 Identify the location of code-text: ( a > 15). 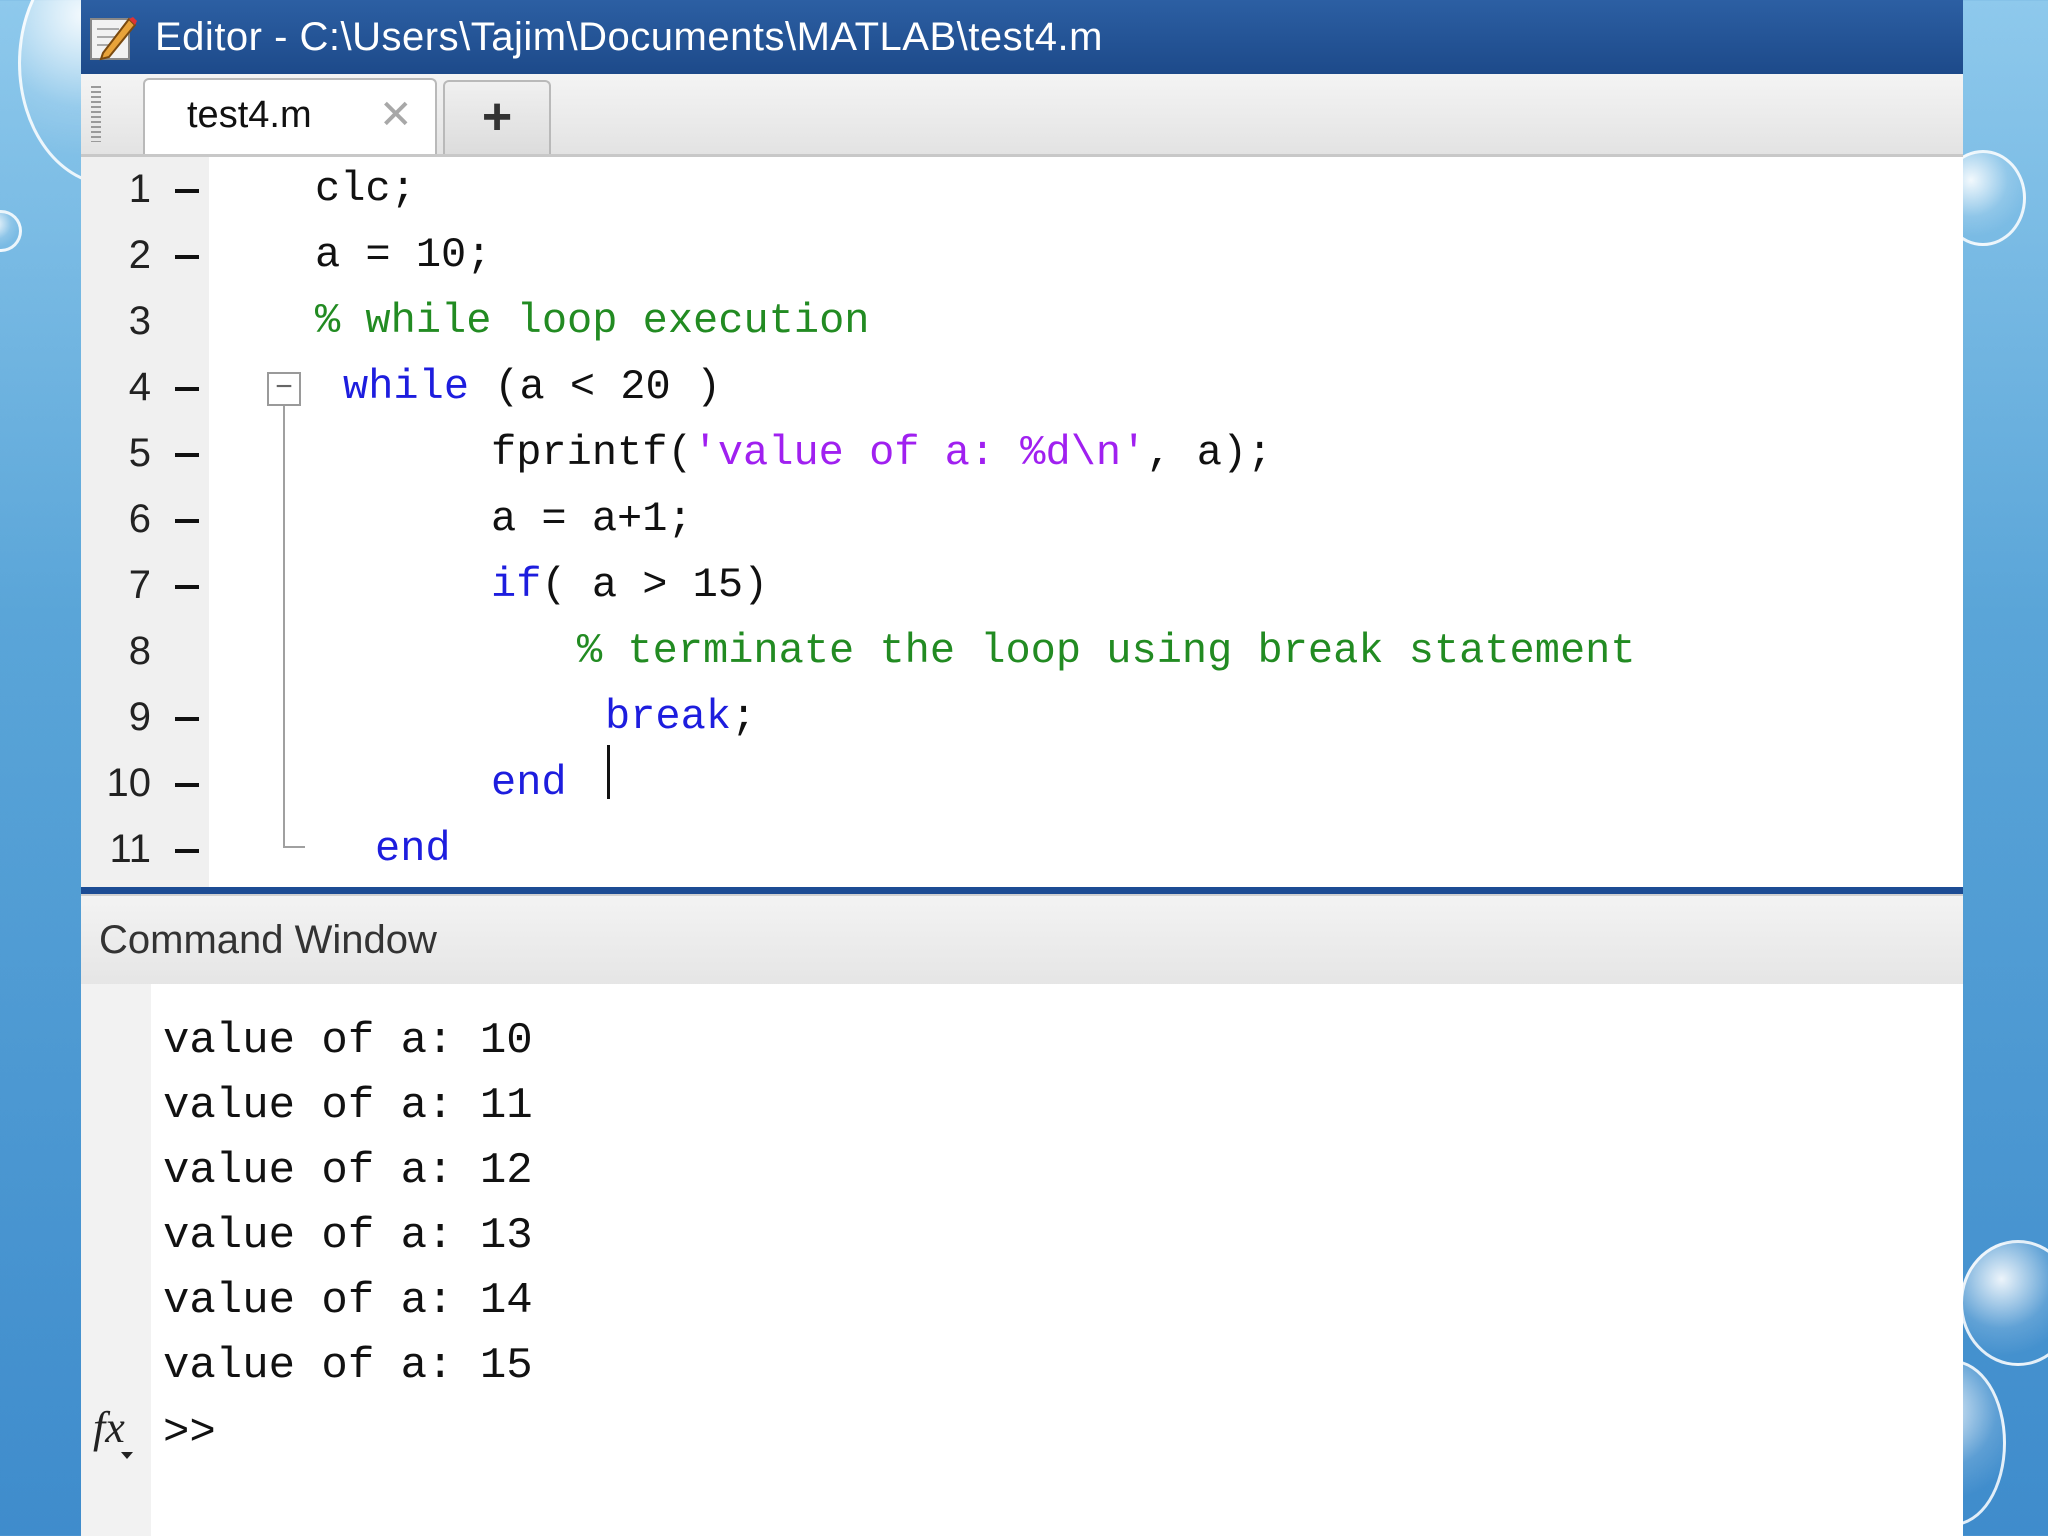
(655, 585).